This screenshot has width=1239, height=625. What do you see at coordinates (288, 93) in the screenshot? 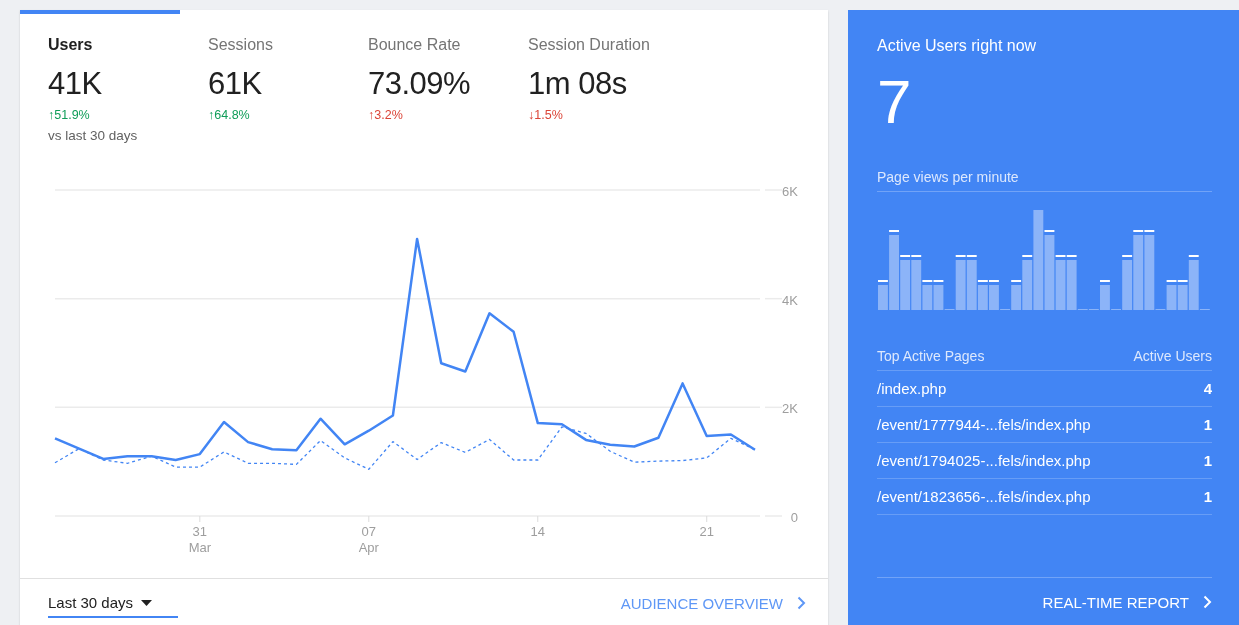
I see `metric-tab: Sessions 61K ↑64.8%` at bounding box center [288, 93].